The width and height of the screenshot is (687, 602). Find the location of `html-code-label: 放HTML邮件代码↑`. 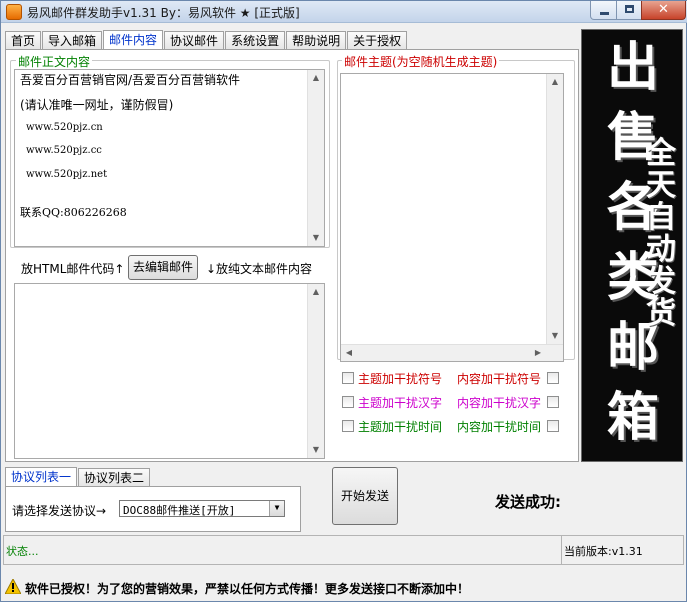

html-code-label: 放HTML邮件代码↑ is located at coordinates (73, 269).